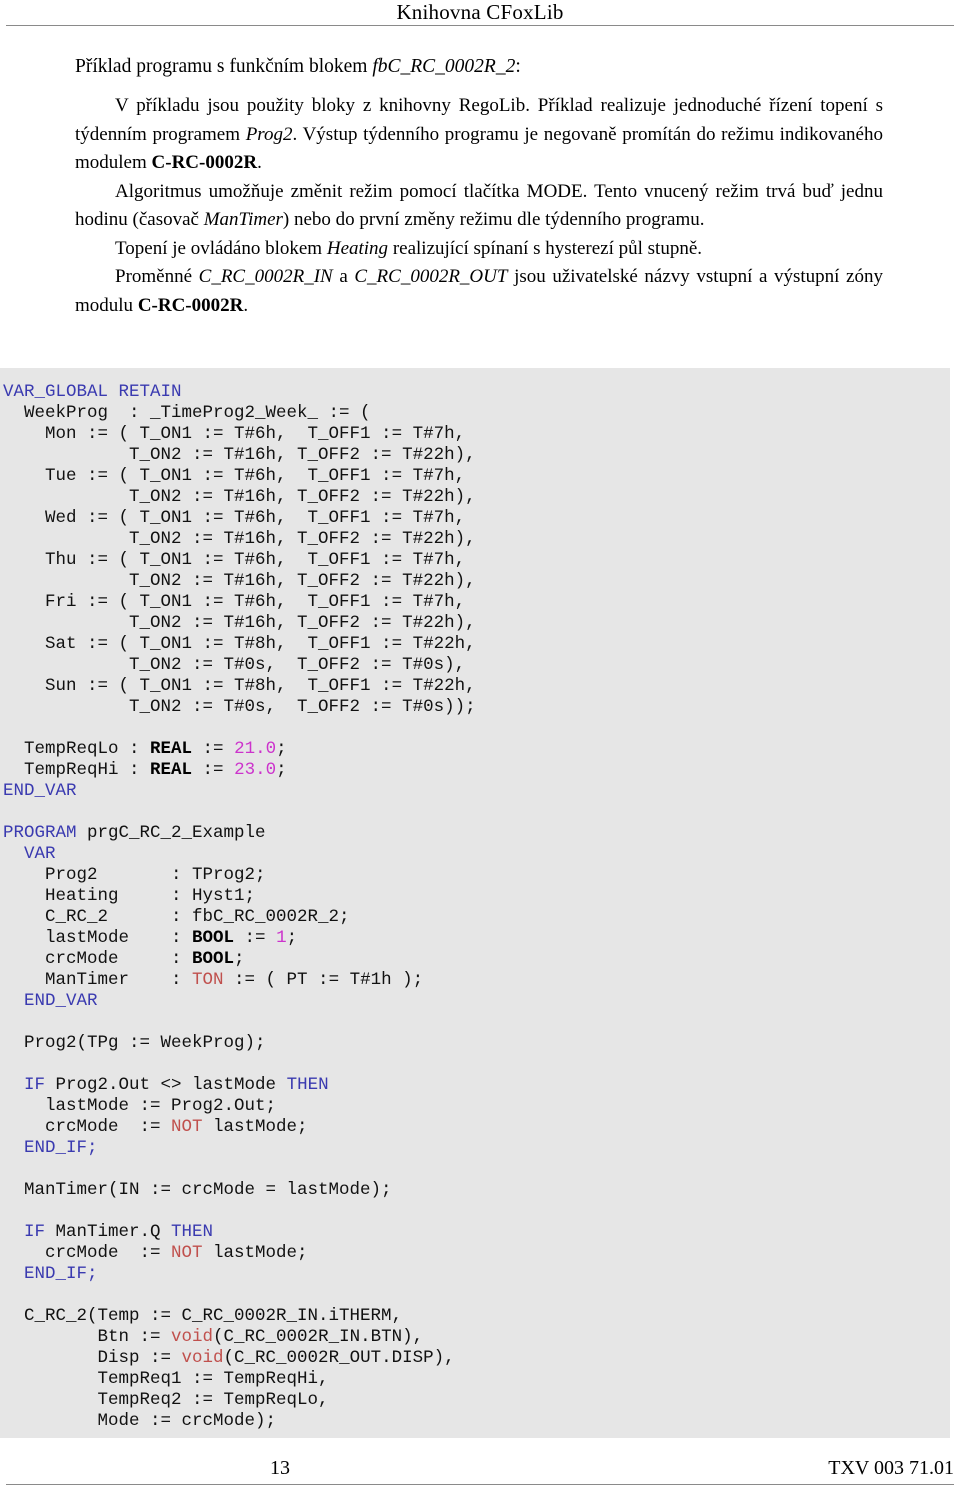 The width and height of the screenshot is (960, 1496). What do you see at coordinates (134, 875) in the screenshot?
I see `code-token-plain: Prog2 : TProg2;` at bounding box center [134, 875].